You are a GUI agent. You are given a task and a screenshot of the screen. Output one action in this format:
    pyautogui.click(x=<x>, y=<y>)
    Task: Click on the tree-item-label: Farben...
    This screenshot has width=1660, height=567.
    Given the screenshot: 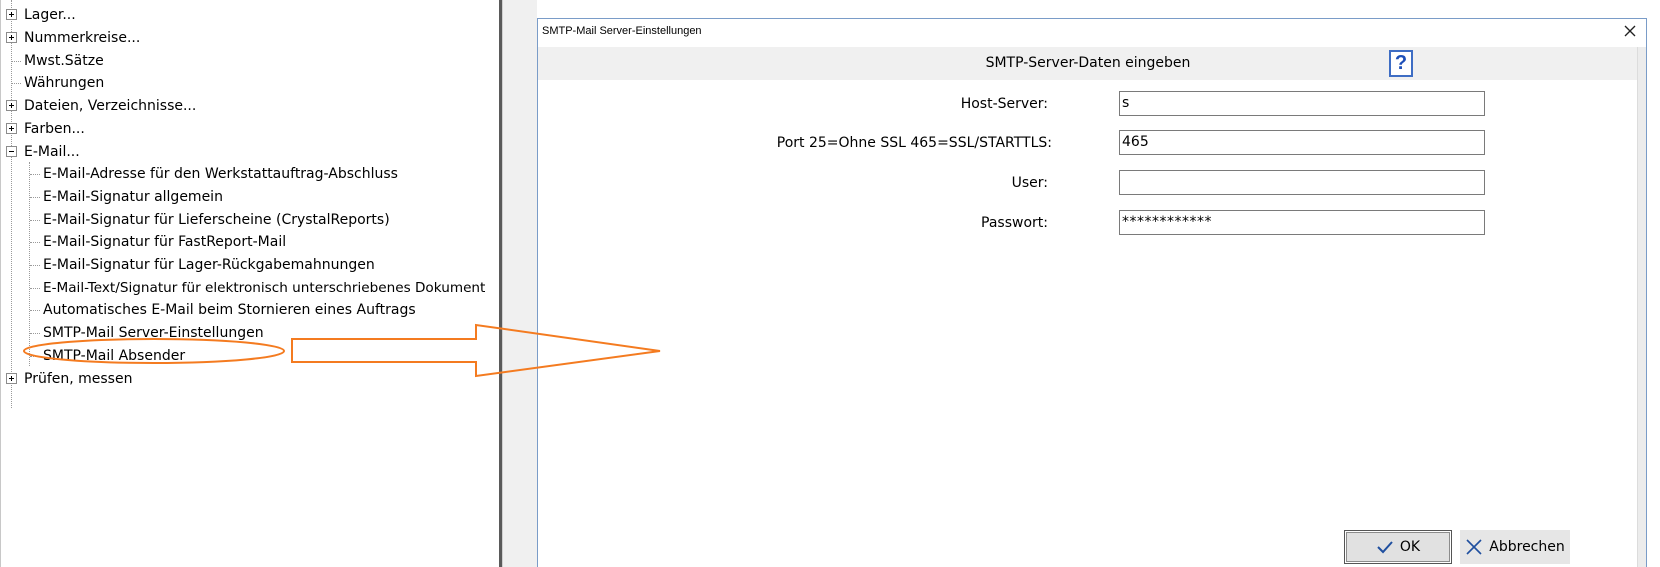 What is the action you would take?
    pyautogui.click(x=54, y=129)
    